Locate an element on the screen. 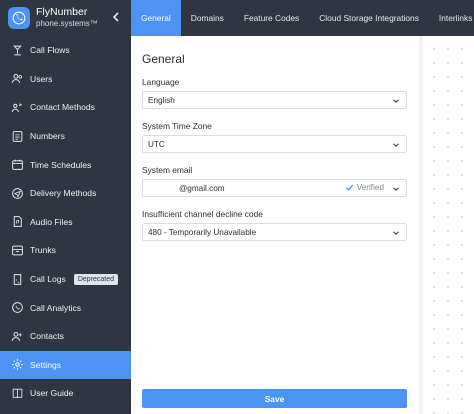 The image size is (474, 414). sidebar-item-contacts: Contacts is located at coordinates (65, 336).